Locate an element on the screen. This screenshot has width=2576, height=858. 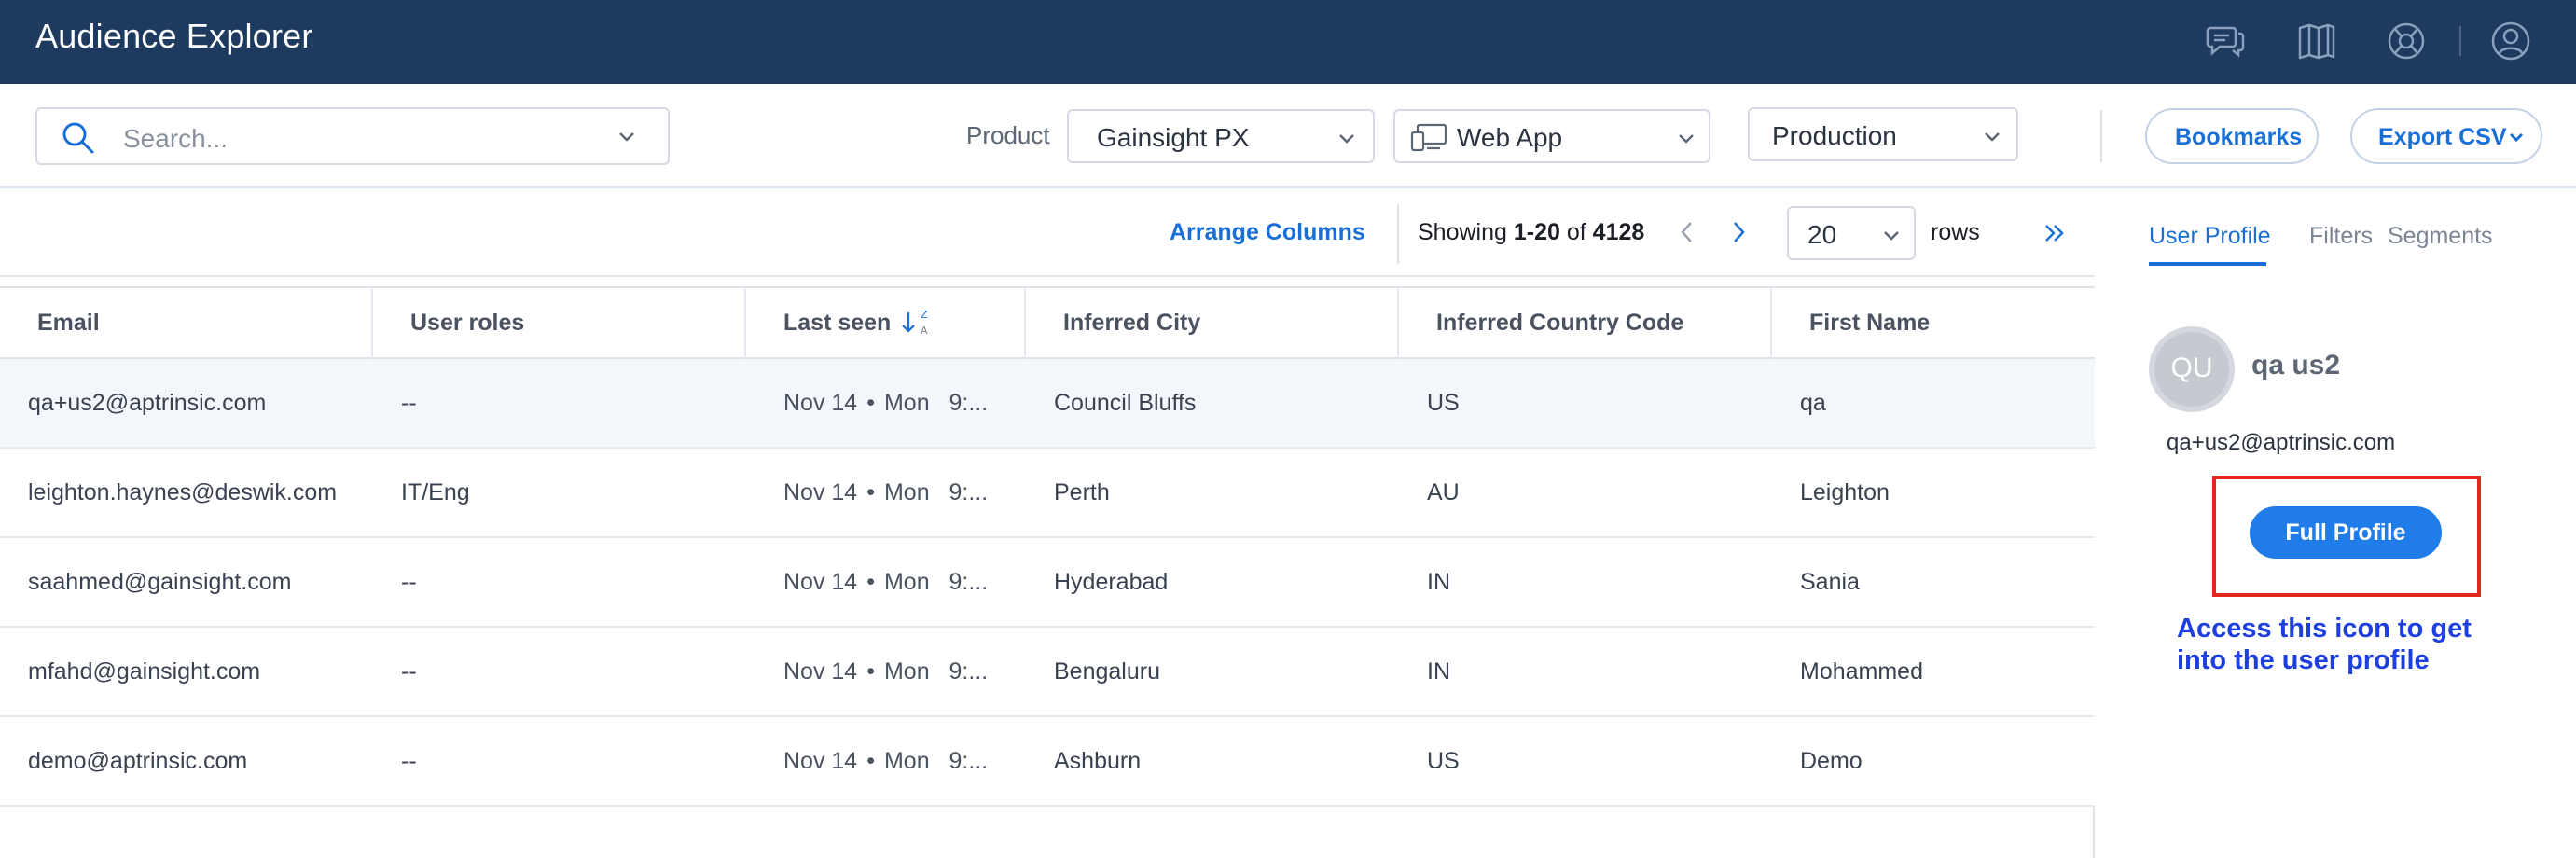
avatar-initials: QU is located at coordinates (2191, 368).